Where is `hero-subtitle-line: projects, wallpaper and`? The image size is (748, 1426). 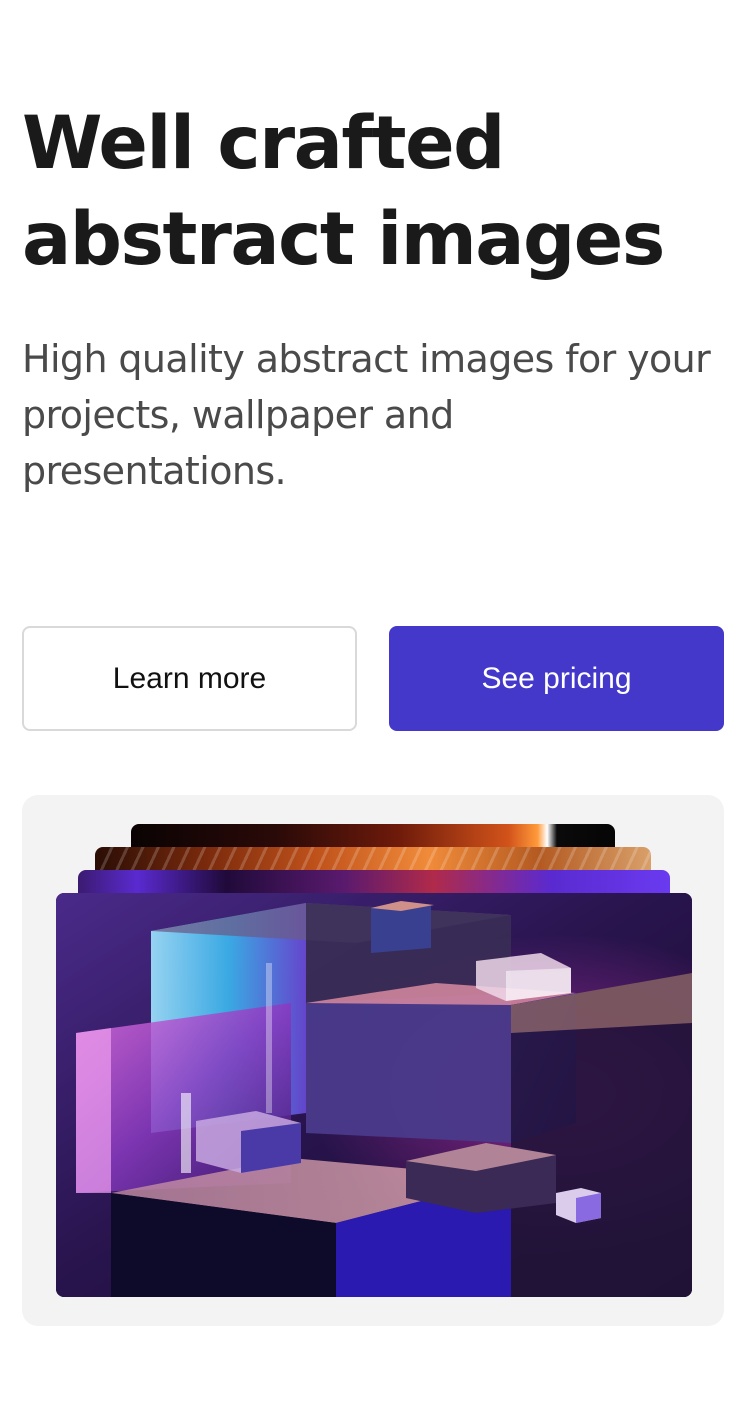 hero-subtitle-line: projects, wallpaper and is located at coordinates (238, 415).